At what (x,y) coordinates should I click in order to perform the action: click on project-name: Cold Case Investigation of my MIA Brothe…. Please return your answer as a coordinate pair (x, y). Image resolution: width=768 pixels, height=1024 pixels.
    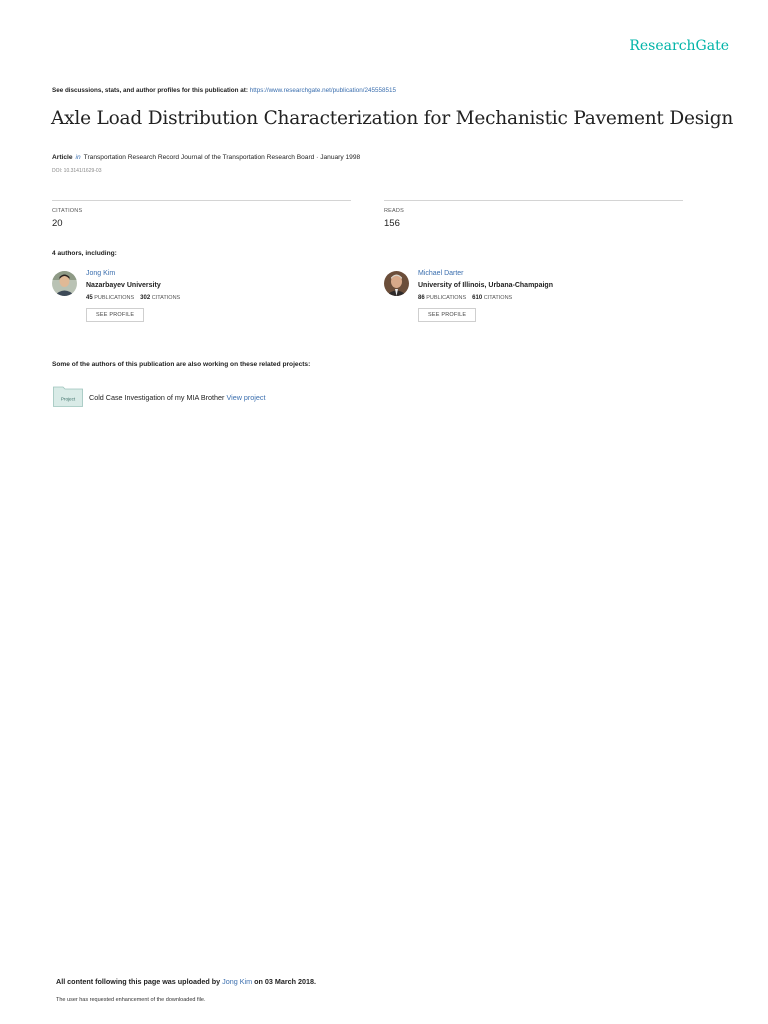
    Looking at the image, I should click on (157, 397).